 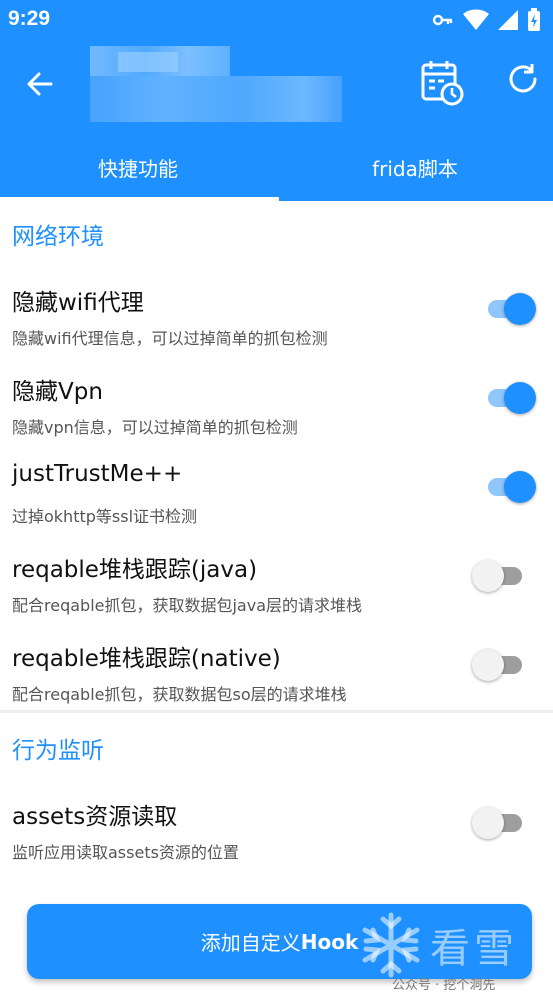 What do you see at coordinates (155, 427) in the screenshot?
I see `item-desc: 隐藏vpn信息，可以过掉简单的抓包检测` at bounding box center [155, 427].